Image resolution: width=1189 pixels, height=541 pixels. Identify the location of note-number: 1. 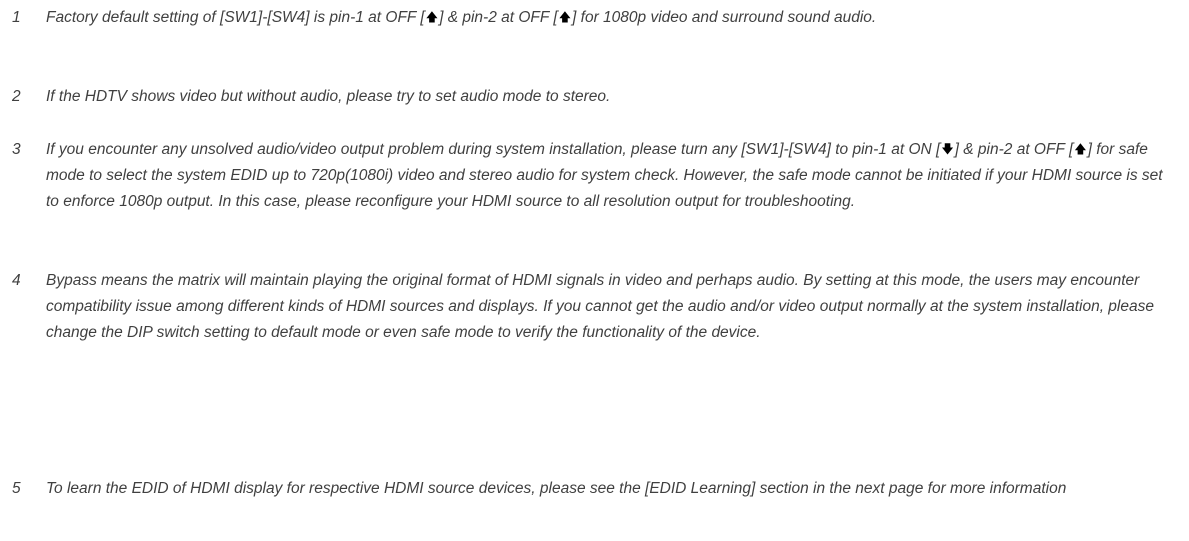
(16, 17).